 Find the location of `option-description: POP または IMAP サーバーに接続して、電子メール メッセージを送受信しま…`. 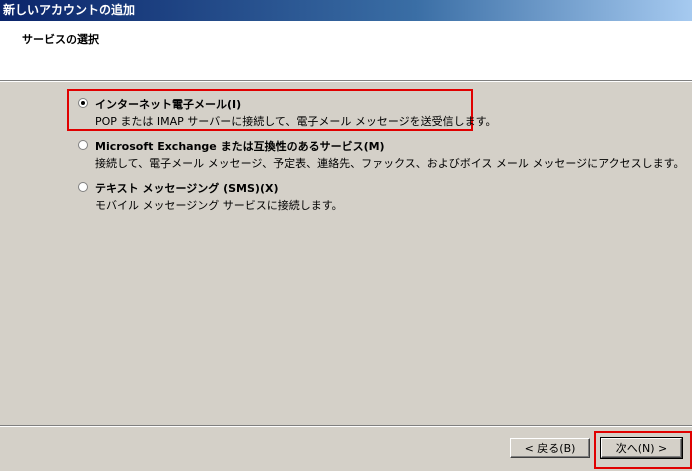

option-description: POP または IMAP サーバーに接続して、電子メール メッセージを送受信しま… is located at coordinates (296, 121).